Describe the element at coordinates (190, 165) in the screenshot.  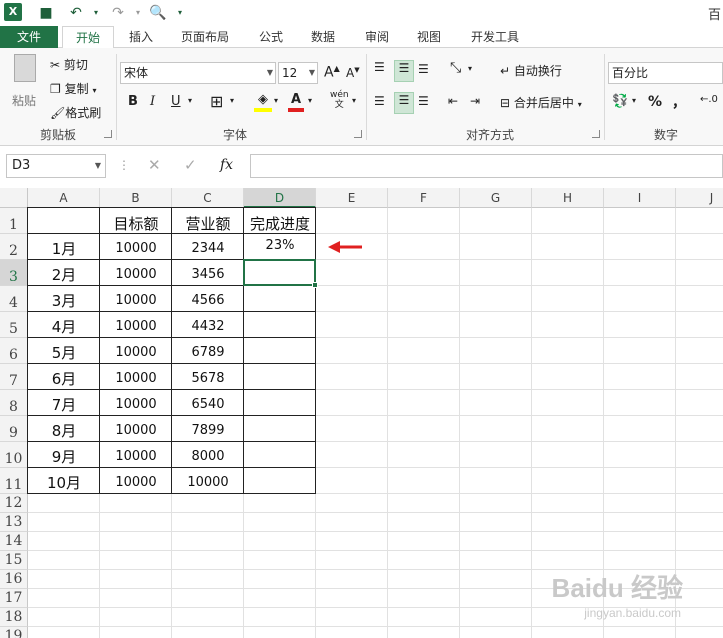
I see `confirm-icon: ✓` at that location.